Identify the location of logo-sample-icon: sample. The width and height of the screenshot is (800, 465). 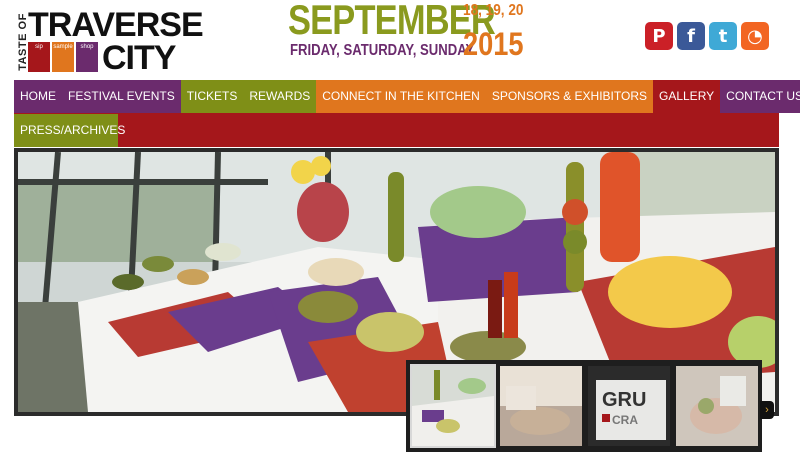
(63, 57).